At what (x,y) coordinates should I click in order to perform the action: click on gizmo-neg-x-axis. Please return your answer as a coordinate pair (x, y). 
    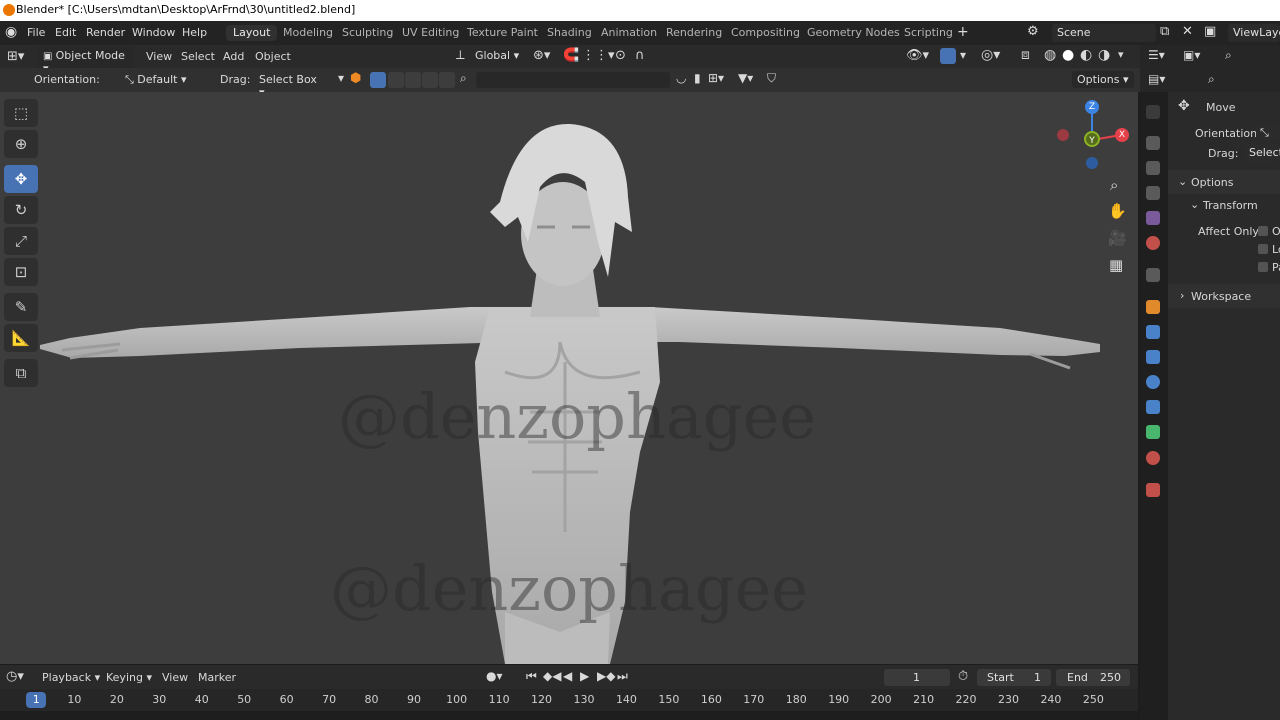
    Looking at the image, I should click on (1063, 135).